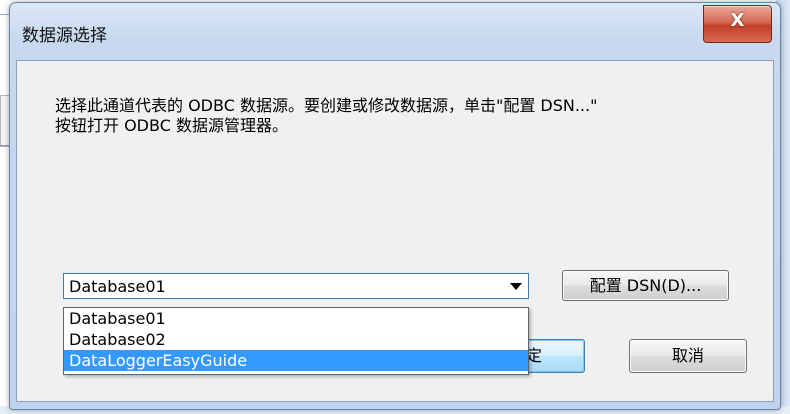 The width and height of the screenshot is (790, 414). I want to click on datasource-dropdown-list: Database01 Database02 DataLoggerEasyGuide, so click(296, 341).